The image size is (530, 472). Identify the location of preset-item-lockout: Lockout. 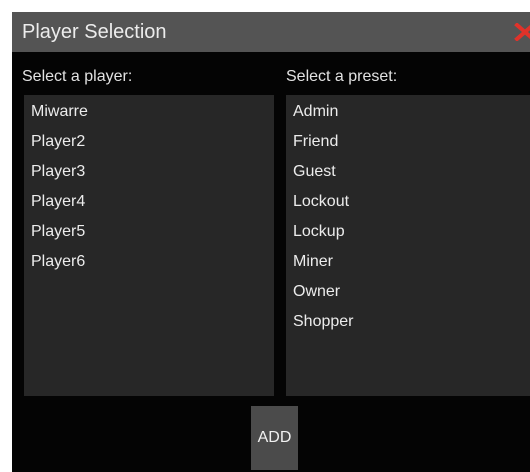
(408, 202).